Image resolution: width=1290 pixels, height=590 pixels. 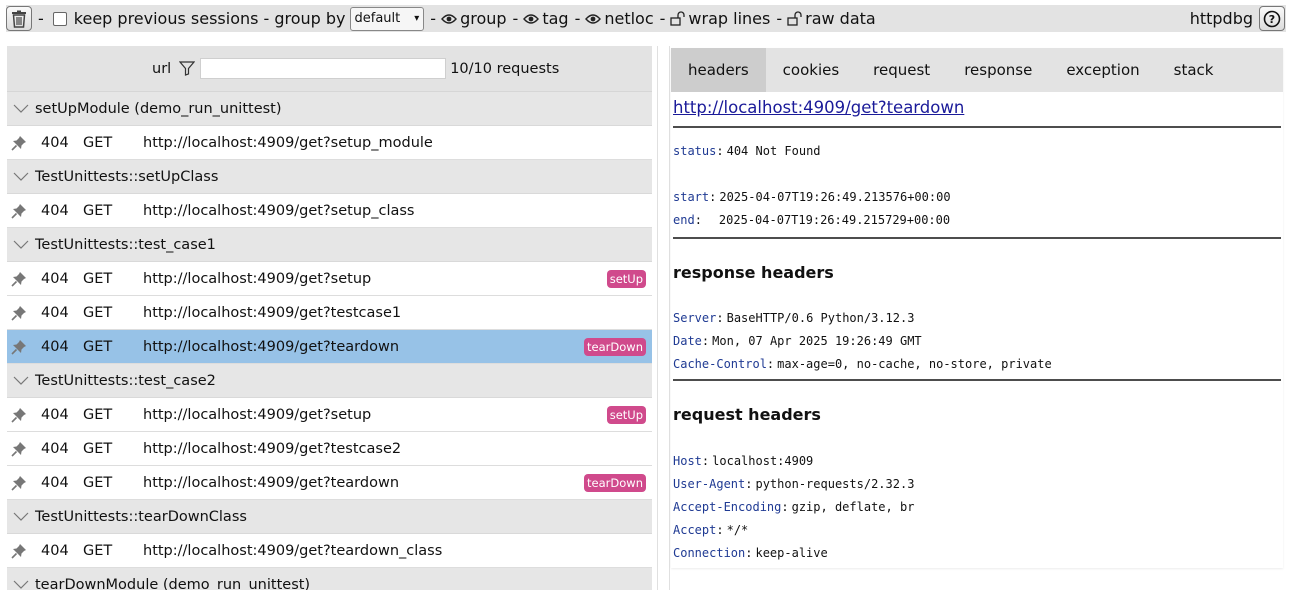 I want to click on tab-response: response, so click(x=998, y=70).